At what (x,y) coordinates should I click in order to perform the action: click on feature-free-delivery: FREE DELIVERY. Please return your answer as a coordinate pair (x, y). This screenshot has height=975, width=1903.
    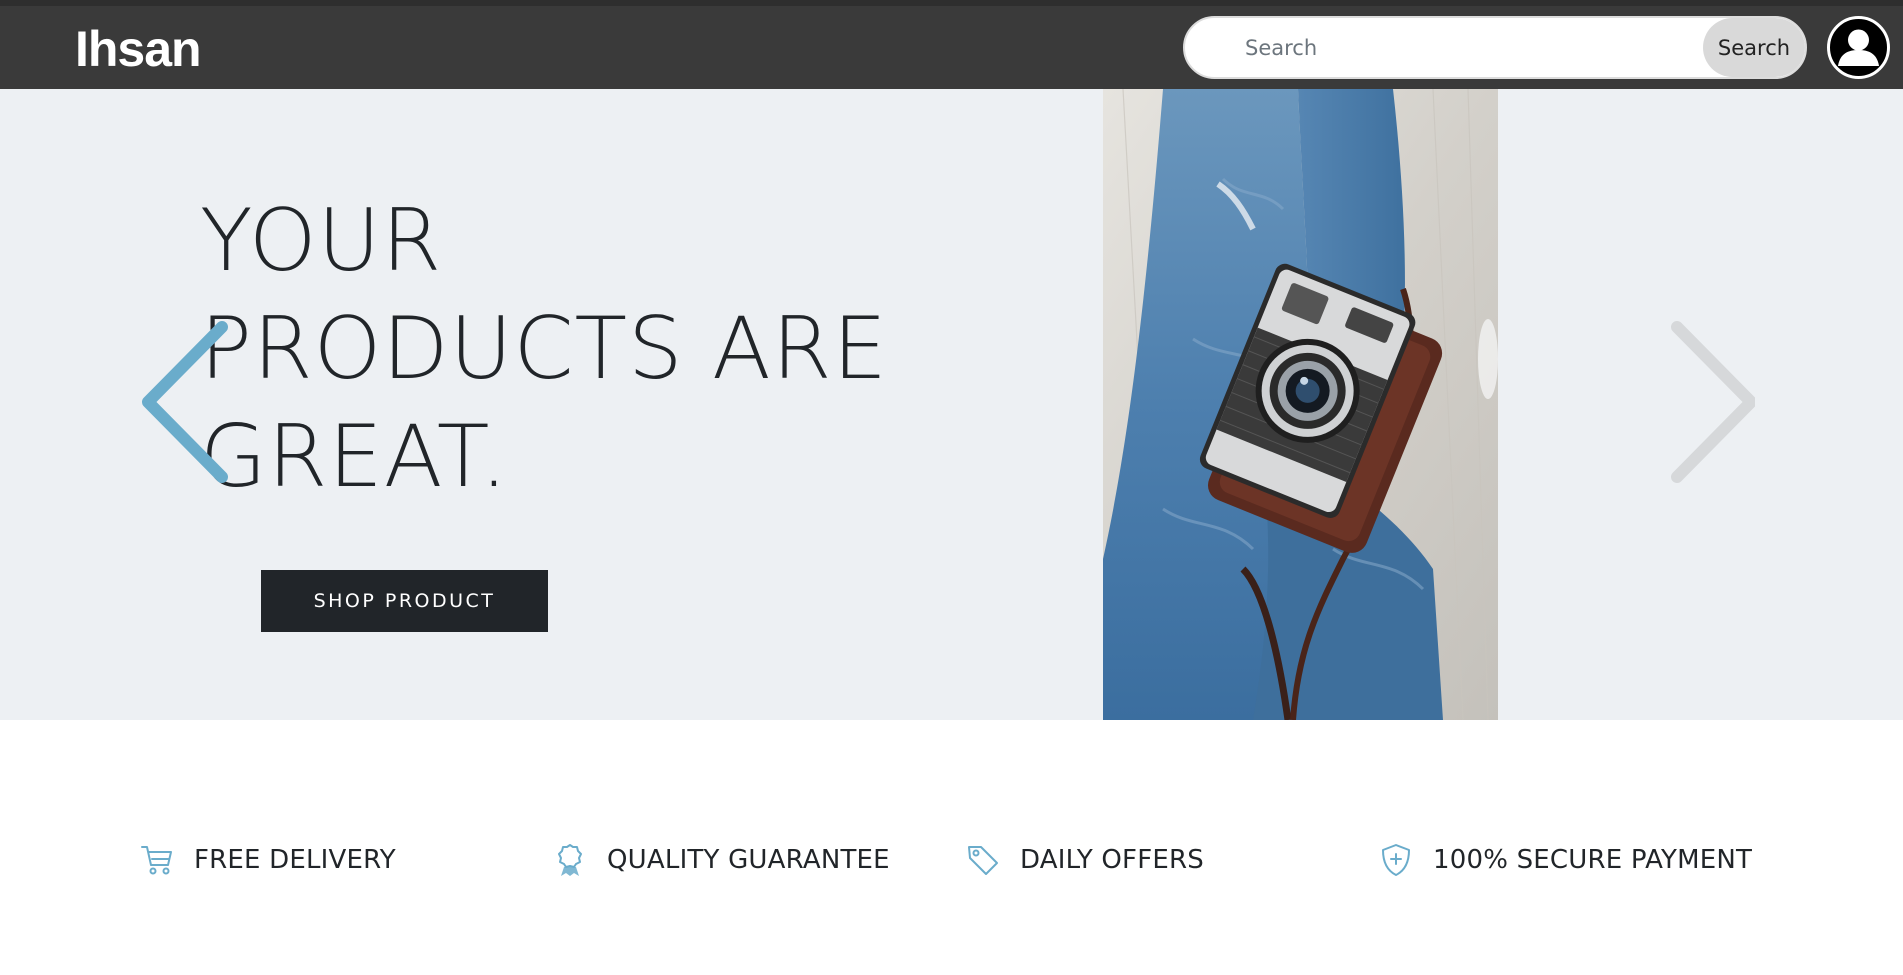
    Looking at the image, I should click on (268, 860).